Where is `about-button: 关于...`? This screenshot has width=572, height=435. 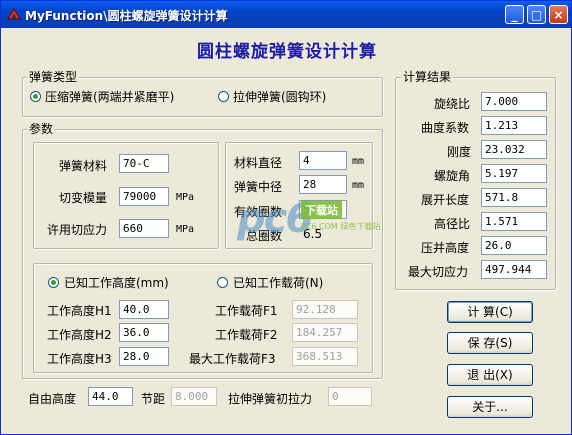
about-button: 关于... is located at coordinates (490, 407).